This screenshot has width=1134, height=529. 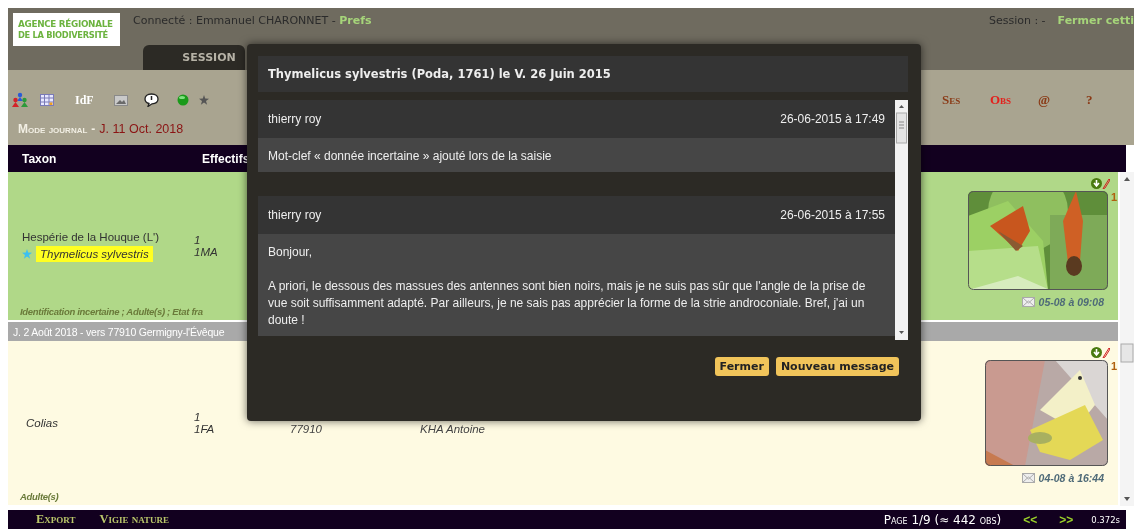 I want to click on observer-name: KHA Antoine, so click(x=452, y=429).